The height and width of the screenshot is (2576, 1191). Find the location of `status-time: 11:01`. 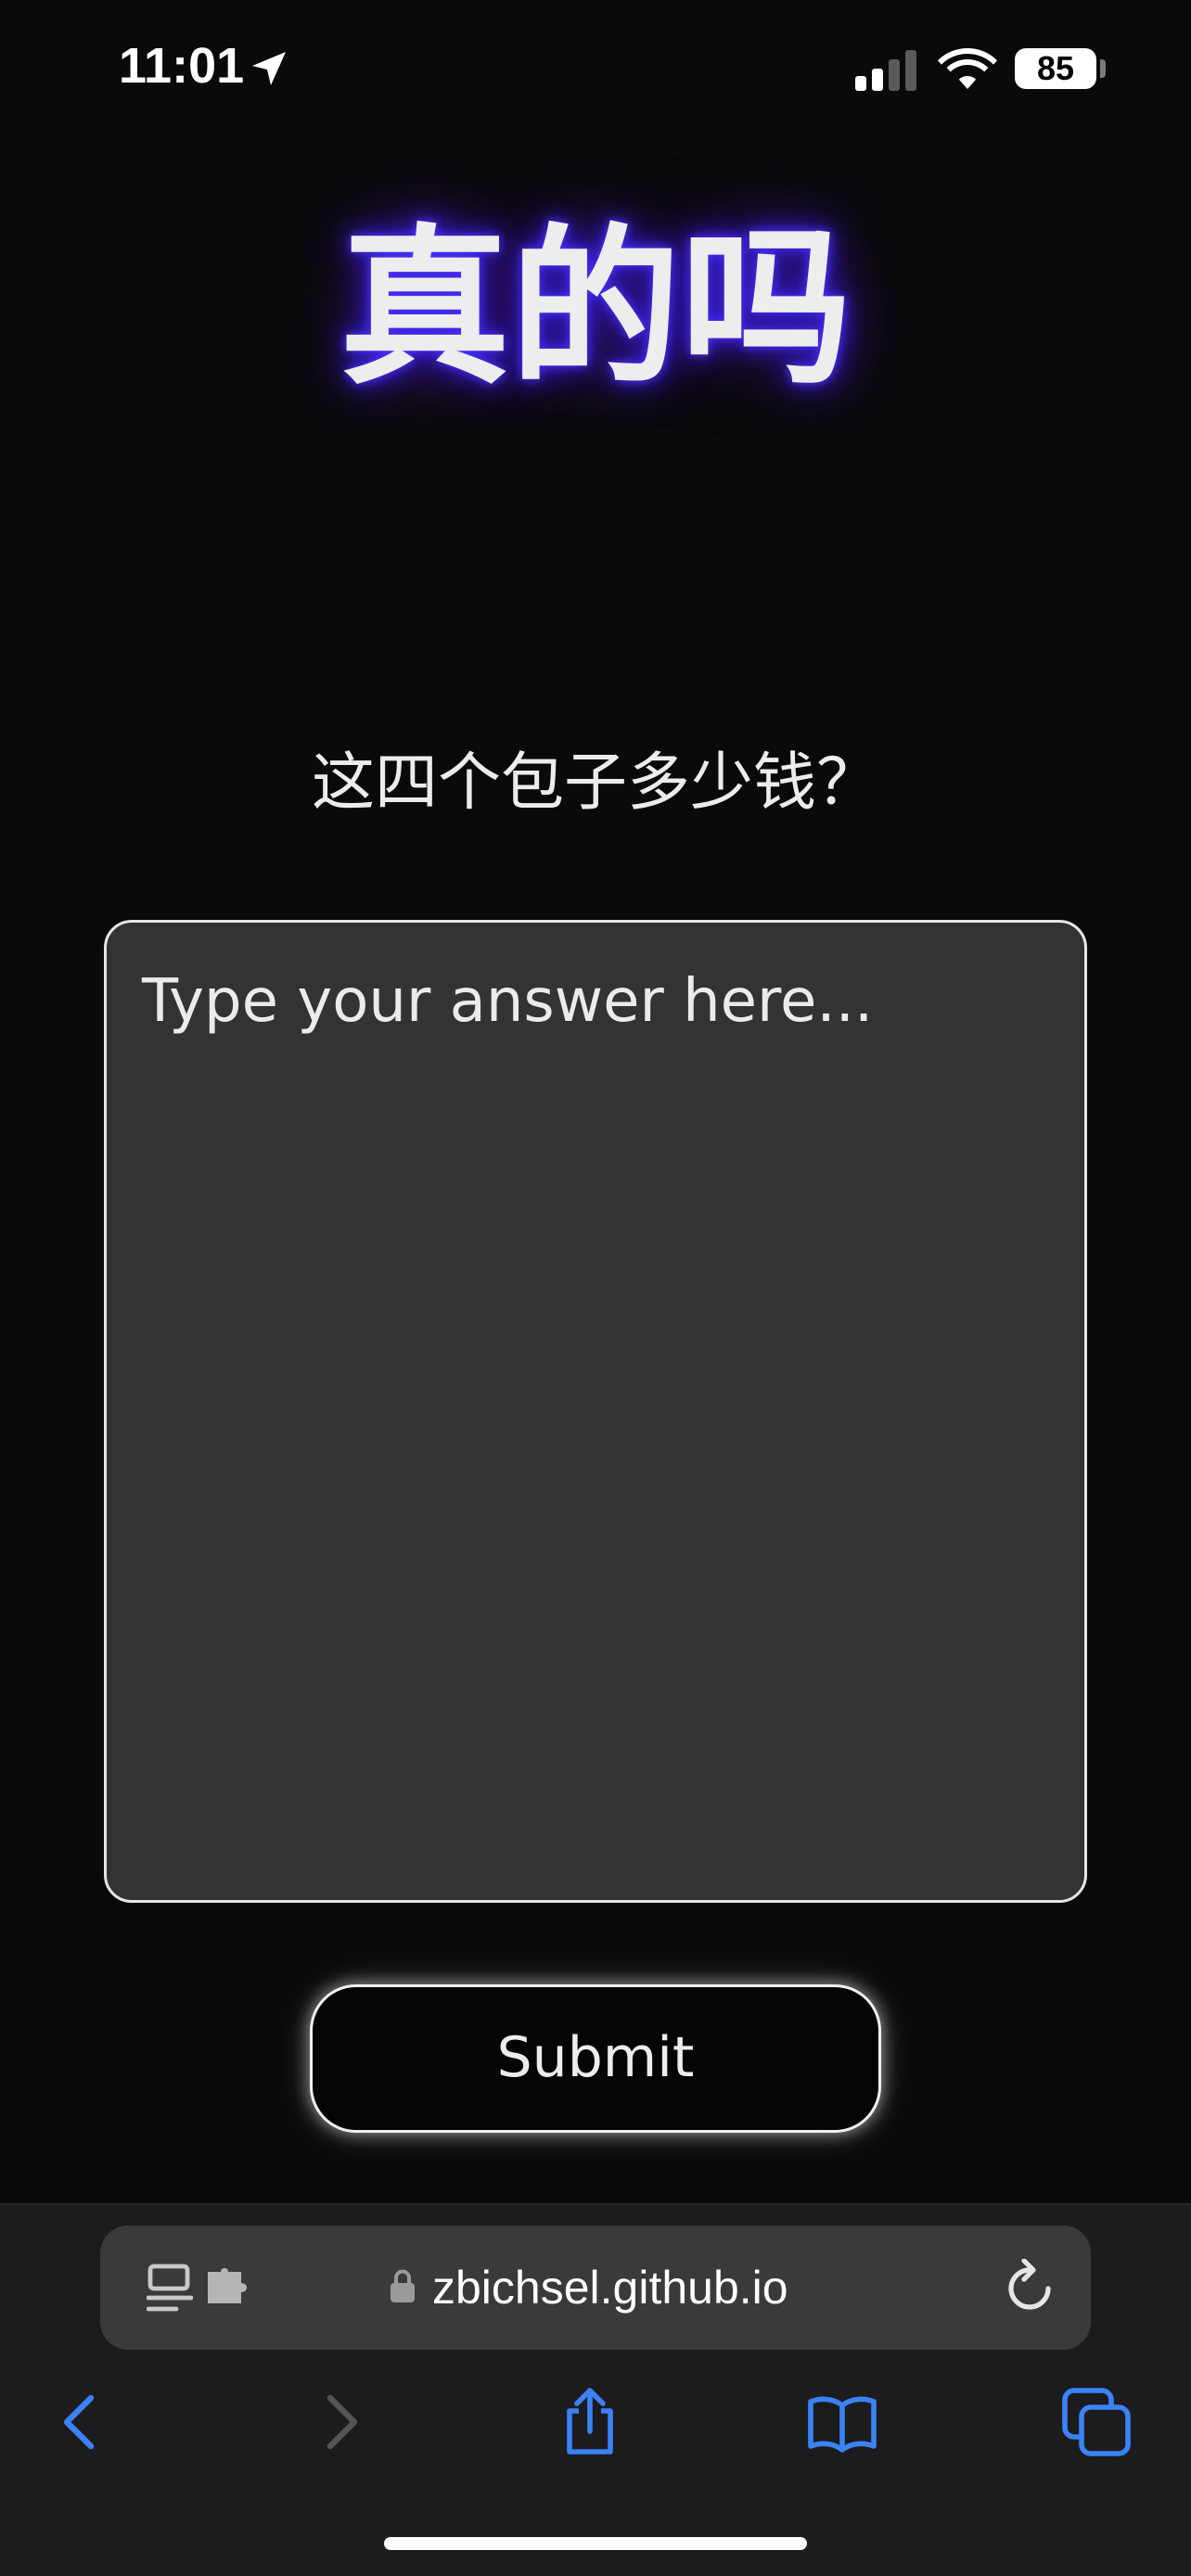

status-time: 11:01 is located at coordinates (182, 66).